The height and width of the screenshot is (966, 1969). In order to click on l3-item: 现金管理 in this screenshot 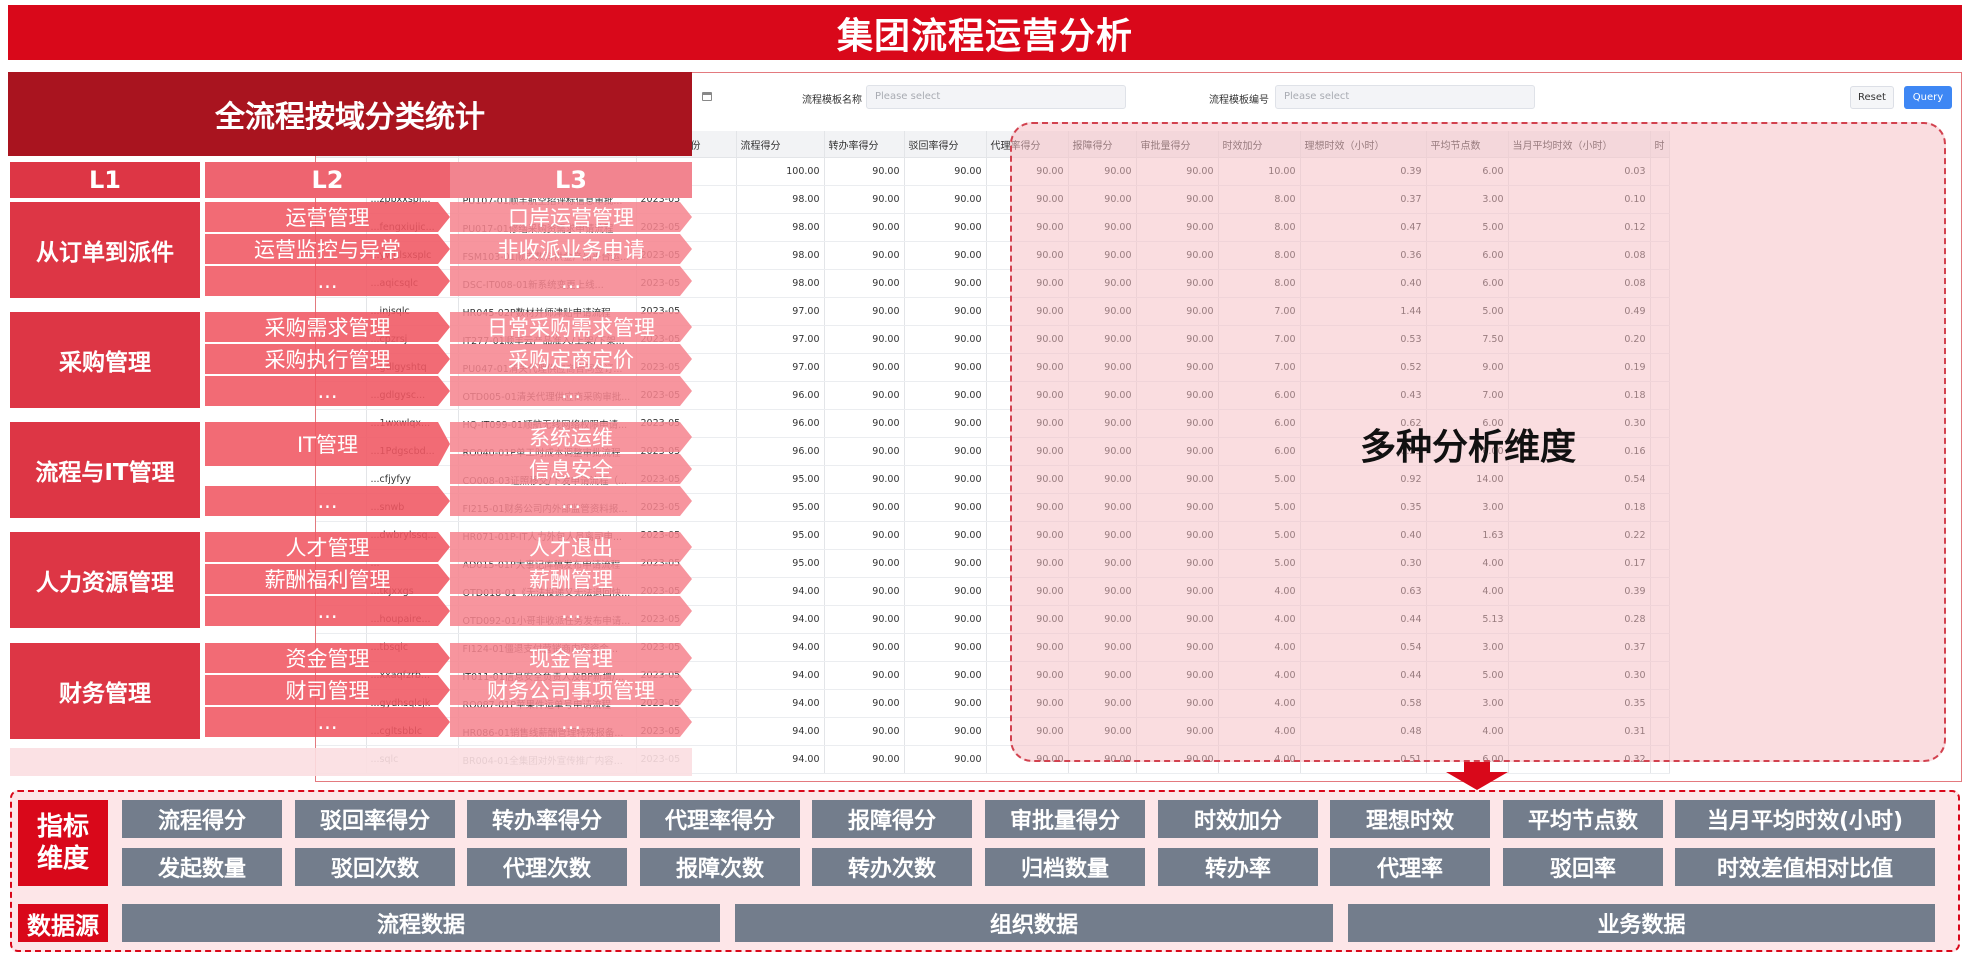, I will do `click(571, 658)`.